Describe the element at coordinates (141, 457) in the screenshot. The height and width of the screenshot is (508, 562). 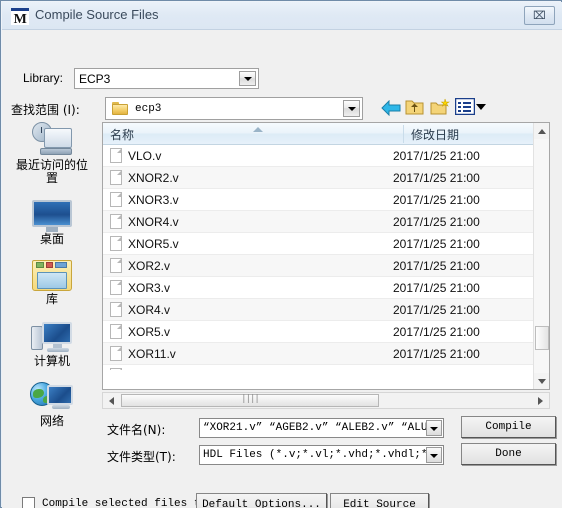
I see `filetype-label: 文件类型(T):` at that location.